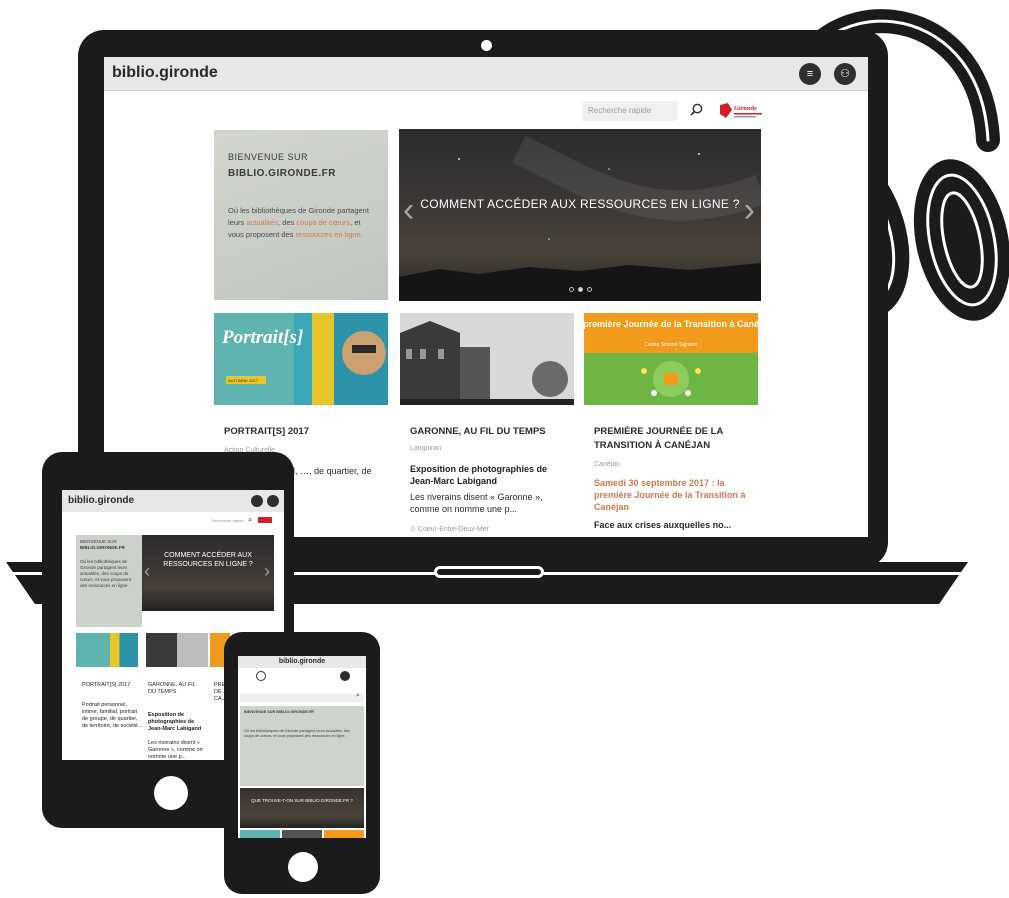 The width and height of the screenshot is (1009, 898). I want to click on welcome-site-name: BIBLIO.GIRONDE.FR, so click(282, 173).